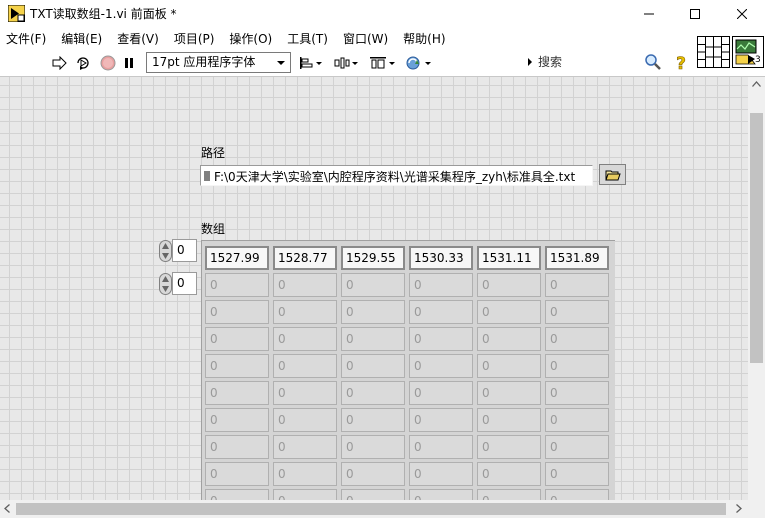 This screenshot has height=518, width=765. What do you see at coordinates (748, 52) in the screenshot?
I see `vi-icon: 3` at bounding box center [748, 52].